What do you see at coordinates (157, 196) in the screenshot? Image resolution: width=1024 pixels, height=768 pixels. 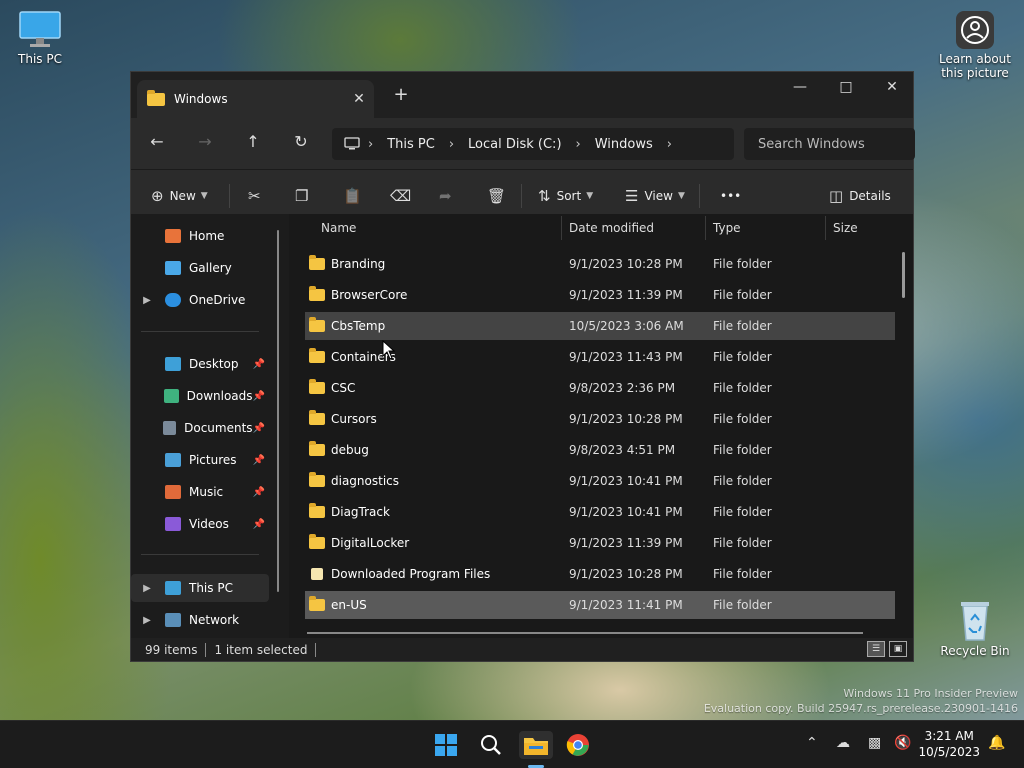 I see `plus-circle-icon: ⊕` at bounding box center [157, 196].